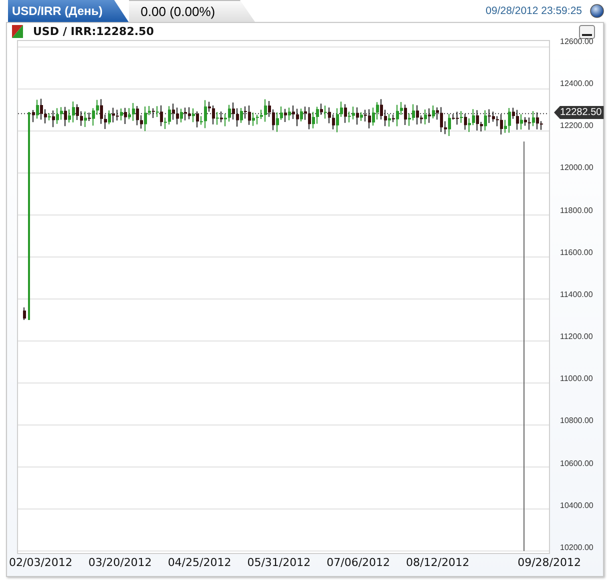 The height and width of the screenshot is (582, 610). Describe the element at coordinates (534, 11) in the screenshot. I see `timestamp: 09/28/2012 23:59:25` at that location.